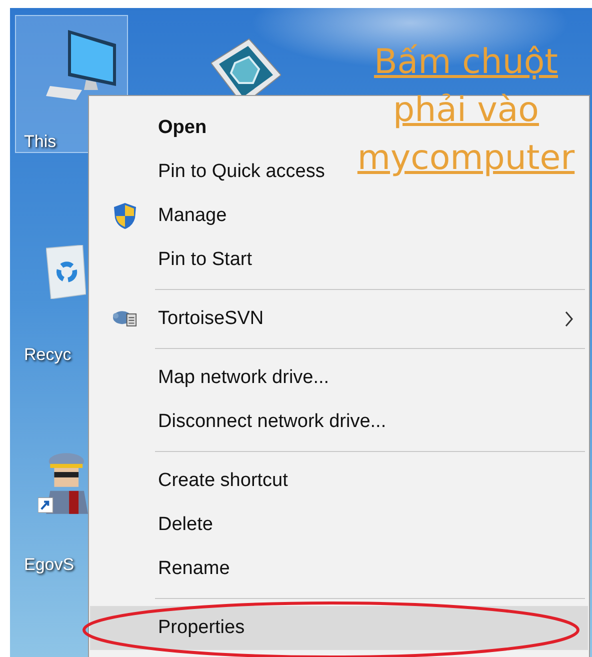 This screenshot has width=592, height=657. I want to click on menu-item: Pin to Quick access, so click(209, 172).